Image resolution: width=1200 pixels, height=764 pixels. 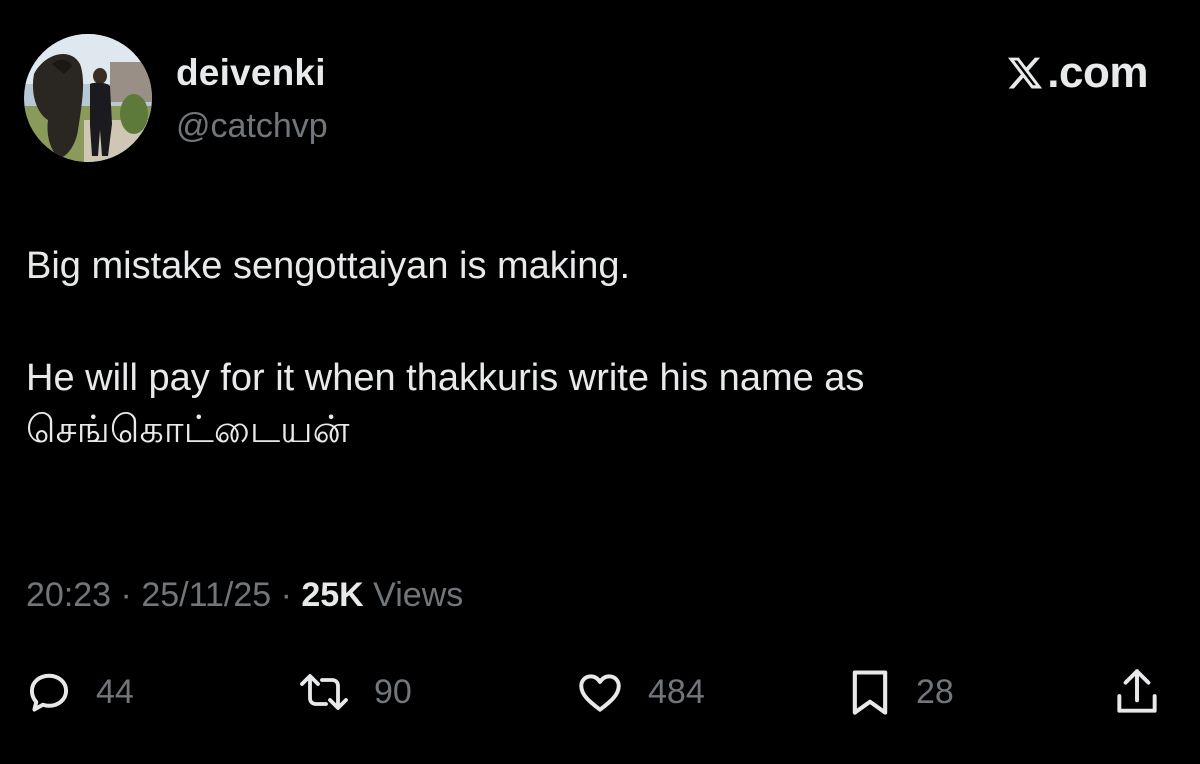 I want to click on bookmark-count: 28, so click(x=935, y=692).